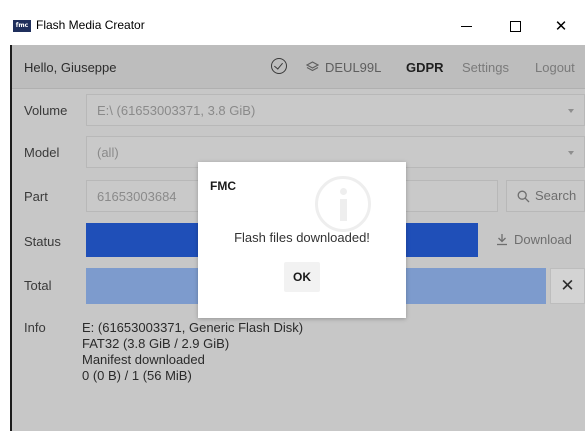  I want to click on gdpr-button: GDPR, so click(425, 68).